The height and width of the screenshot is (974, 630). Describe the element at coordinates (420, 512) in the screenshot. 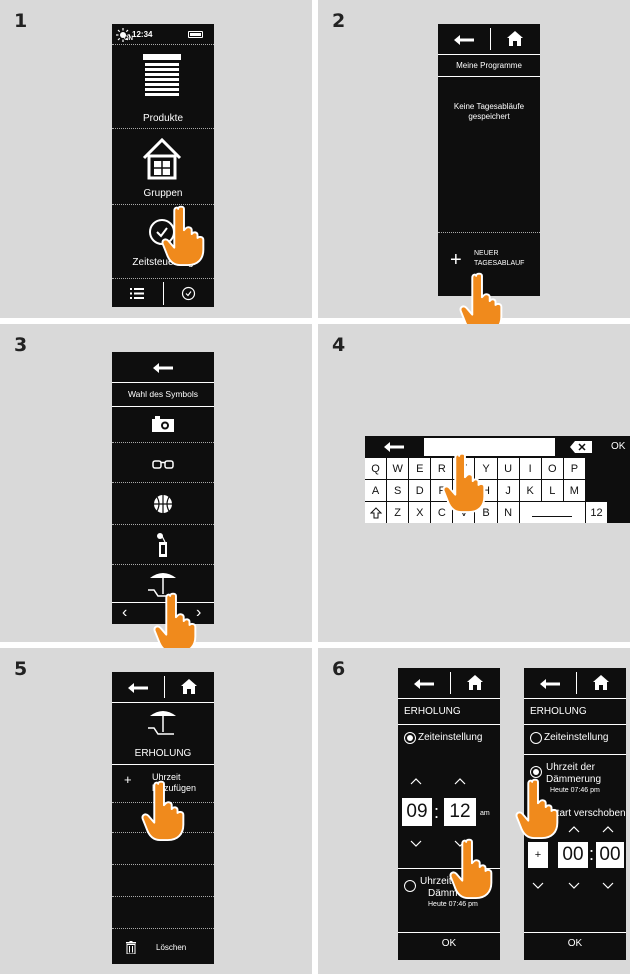

I see `key: X` at that location.